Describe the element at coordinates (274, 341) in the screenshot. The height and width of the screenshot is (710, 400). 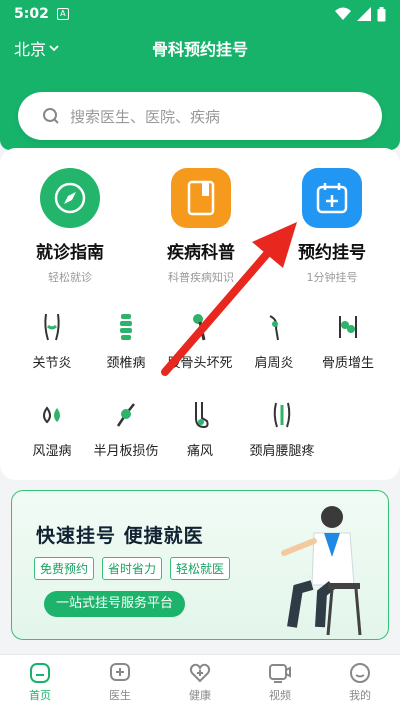
I see `disease-frozen-shoulder: 肩周炎` at that location.